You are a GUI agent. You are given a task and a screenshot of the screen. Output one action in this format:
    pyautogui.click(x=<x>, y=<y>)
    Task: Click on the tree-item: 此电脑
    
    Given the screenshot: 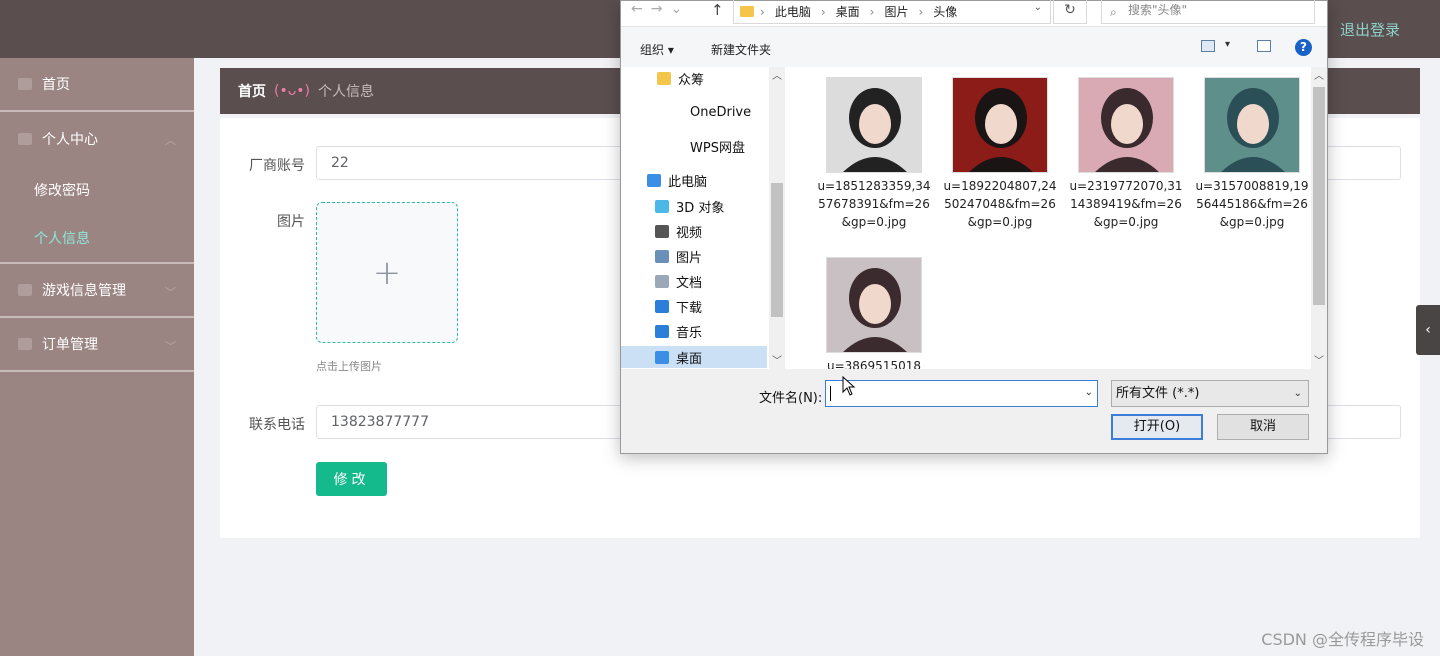 What is the action you would take?
    pyautogui.click(x=694, y=180)
    